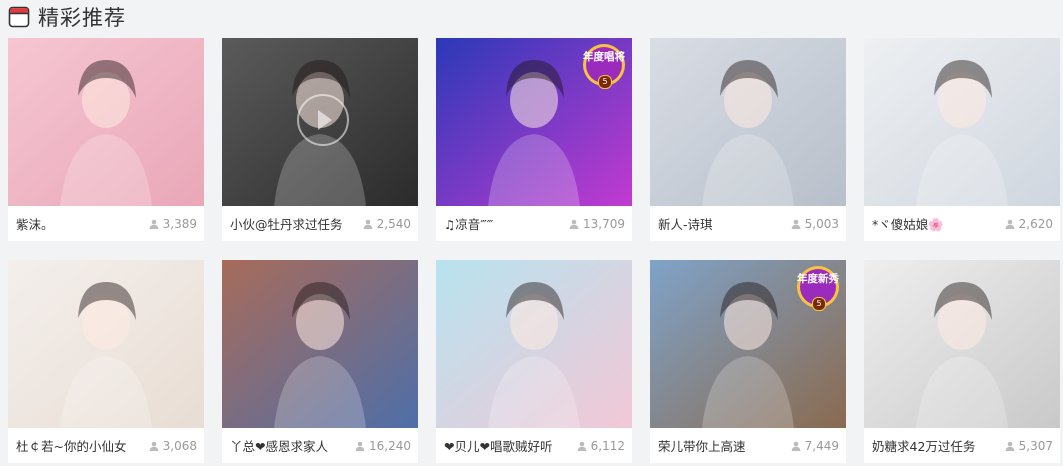  Describe the element at coordinates (818, 279) in the screenshot. I see `badge-label: 年度新秀` at that location.